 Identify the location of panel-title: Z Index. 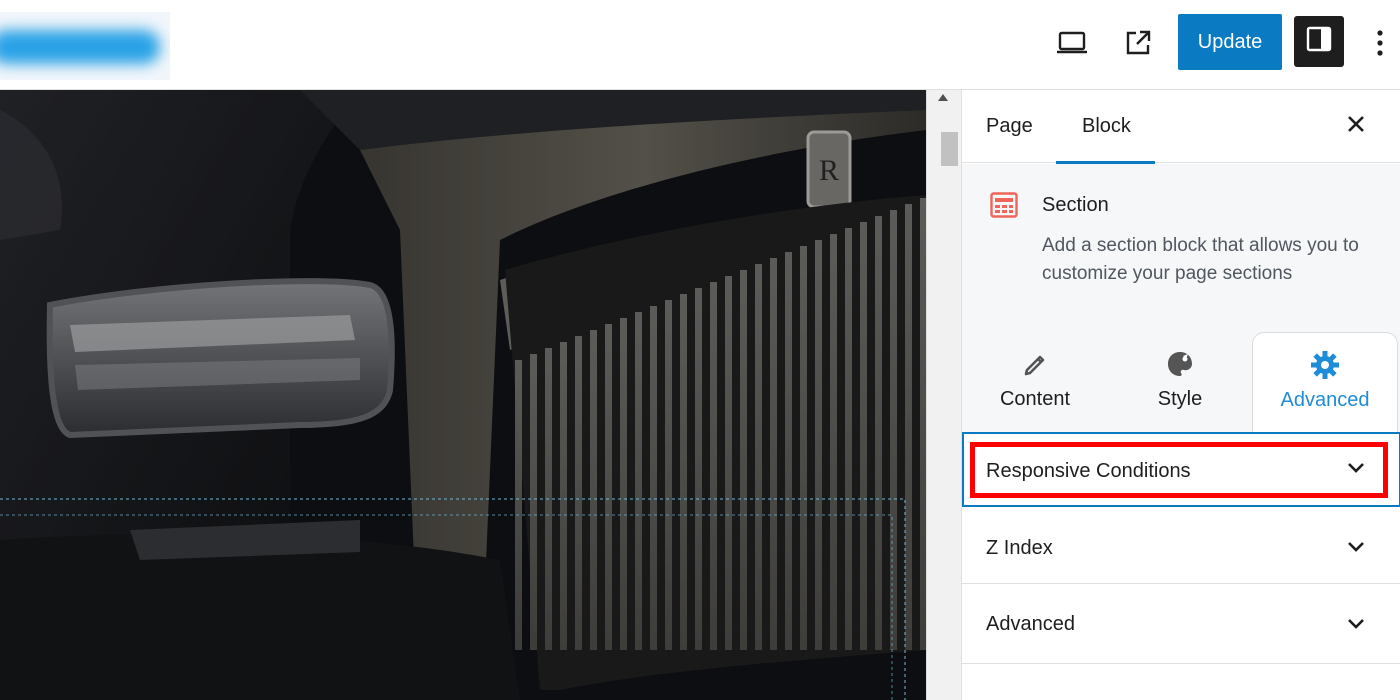
(1019, 548).